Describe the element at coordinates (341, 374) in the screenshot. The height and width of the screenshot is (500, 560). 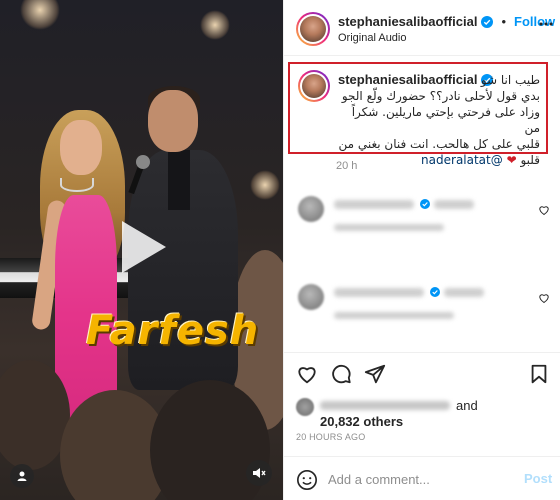
I see `comment-icon` at that location.